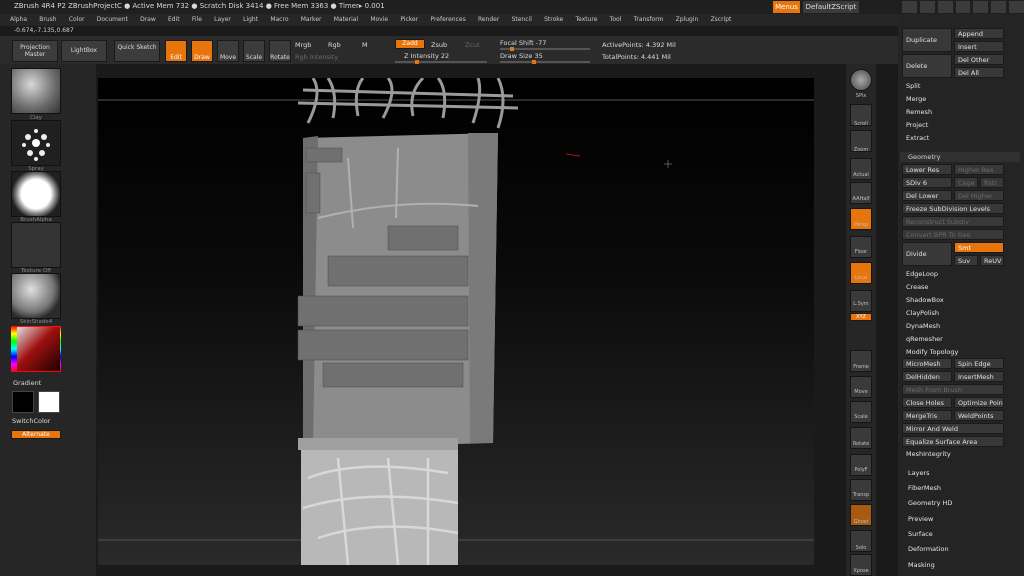 The width and height of the screenshot is (1024, 576). I want to click on brush-thumbnail, so click(36, 91).